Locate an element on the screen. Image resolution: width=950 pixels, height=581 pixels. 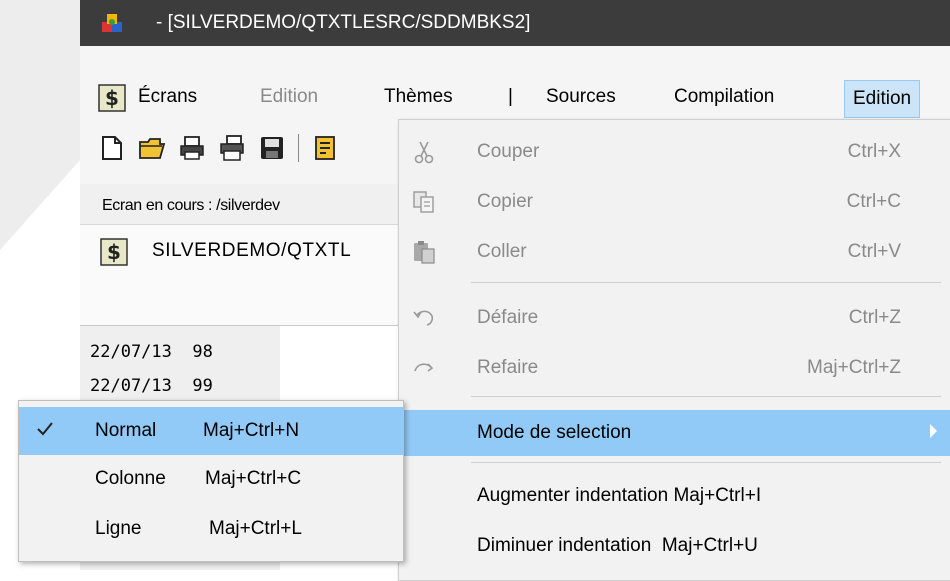
menu-ecrans: Écrans is located at coordinates (167, 97).